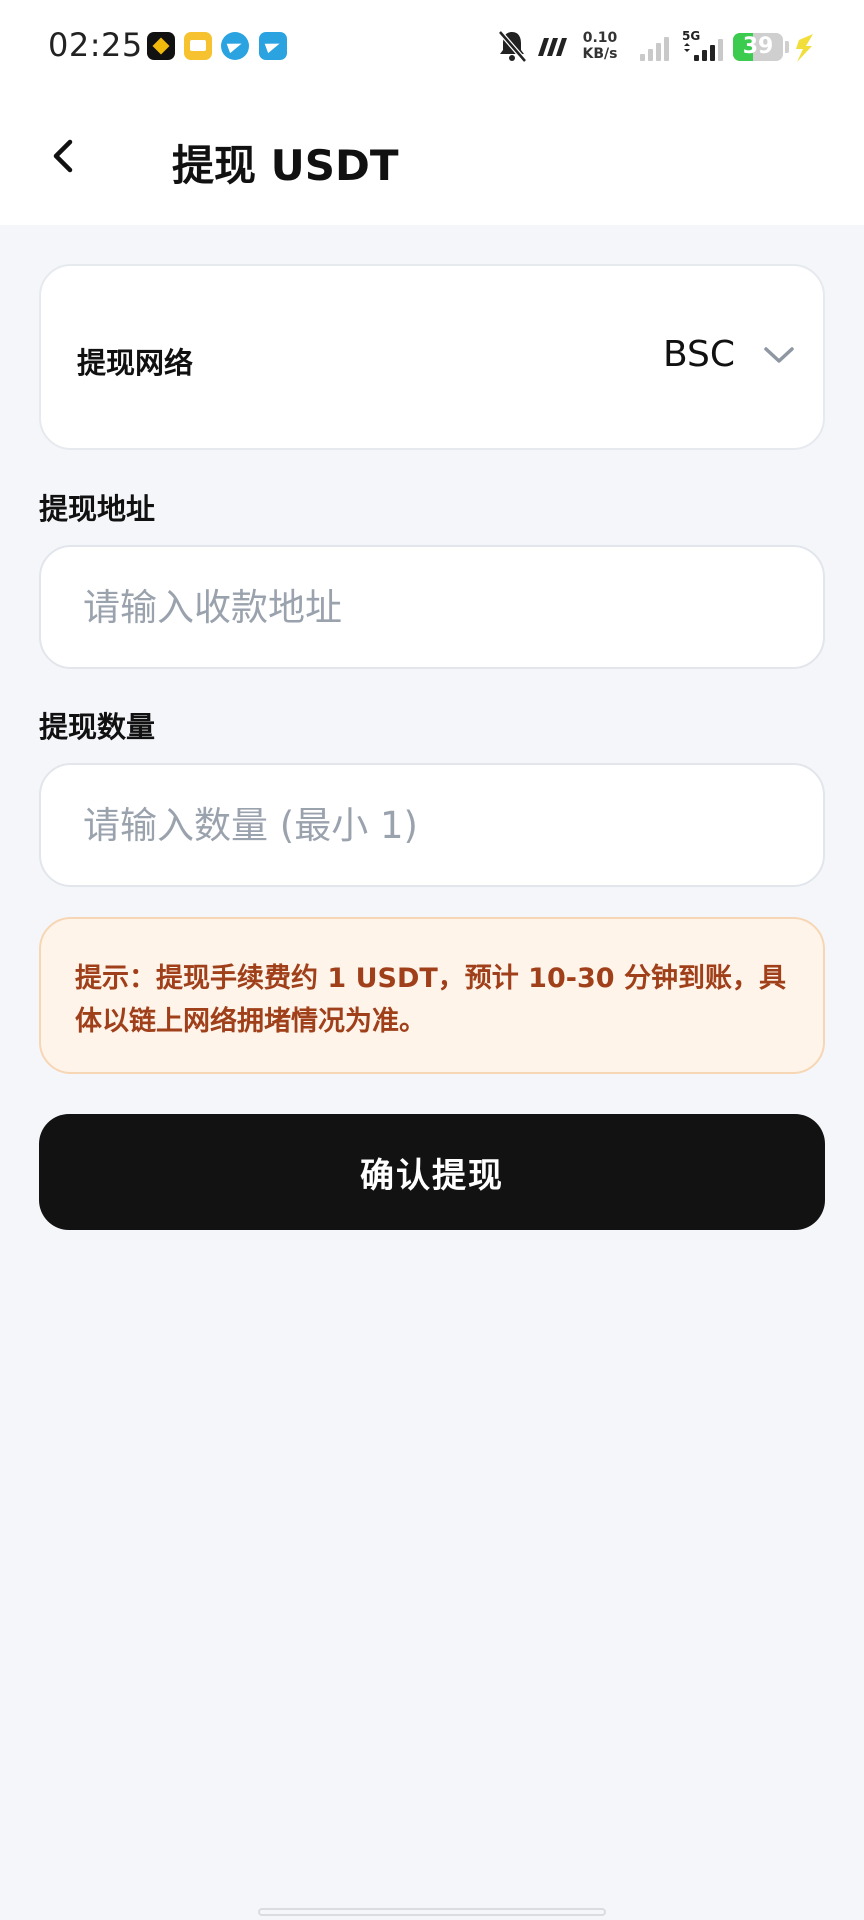  What do you see at coordinates (787, 47) in the screenshot?
I see `battery-cap` at bounding box center [787, 47].